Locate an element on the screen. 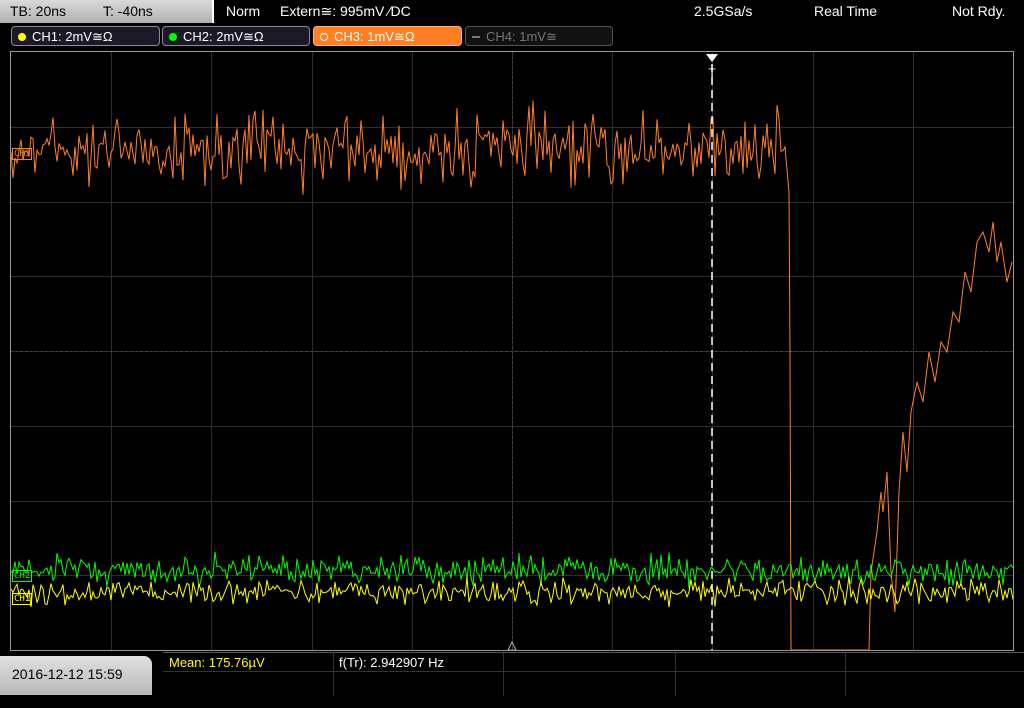 The width and height of the screenshot is (1024, 708). ch3-label: CH3: 1mV≅Ω is located at coordinates (374, 36).